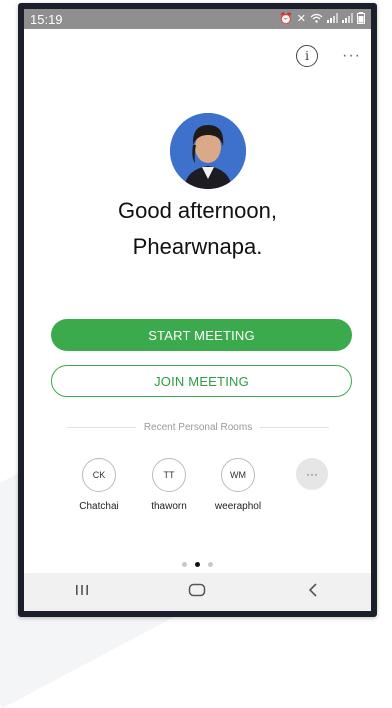  I want to click on room-avatar: CK, so click(99, 475).